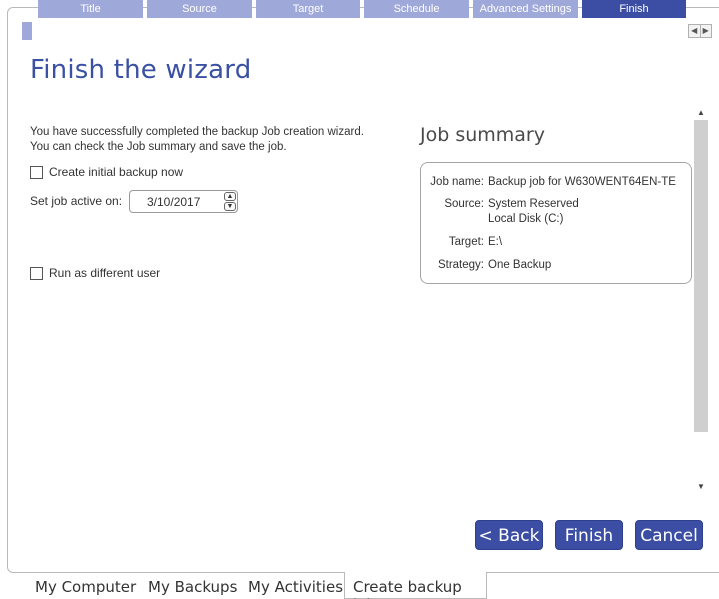 This screenshot has width=719, height=599. I want to click on summary-value: E:\, so click(495, 242).